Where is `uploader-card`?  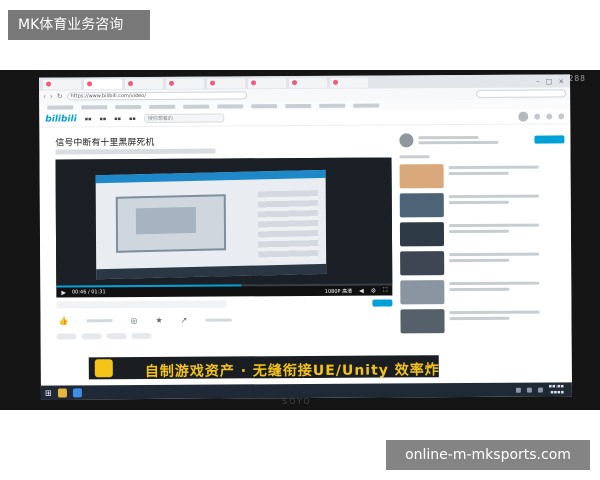 uploader-card is located at coordinates (482, 139).